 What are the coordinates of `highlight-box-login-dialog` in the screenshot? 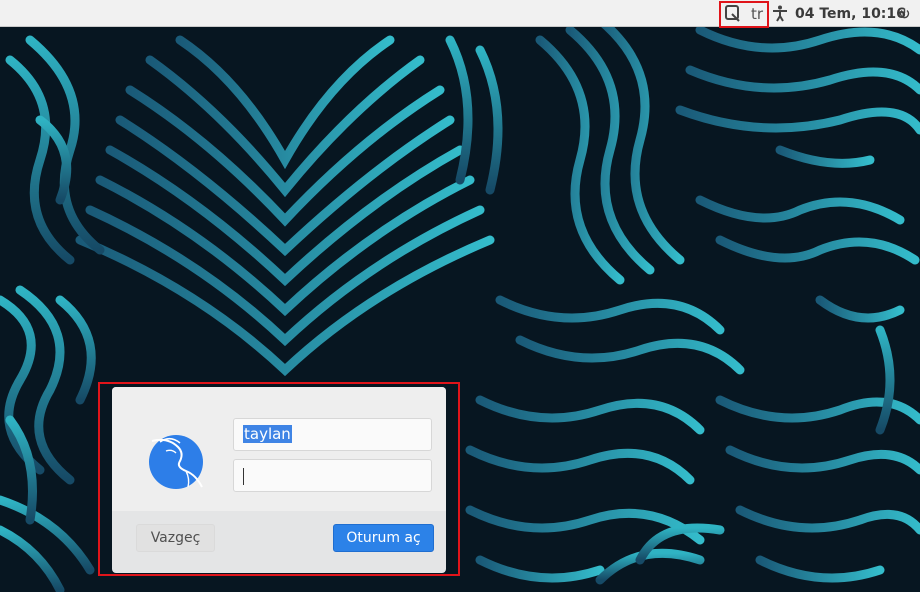 It's located at (279, 479).